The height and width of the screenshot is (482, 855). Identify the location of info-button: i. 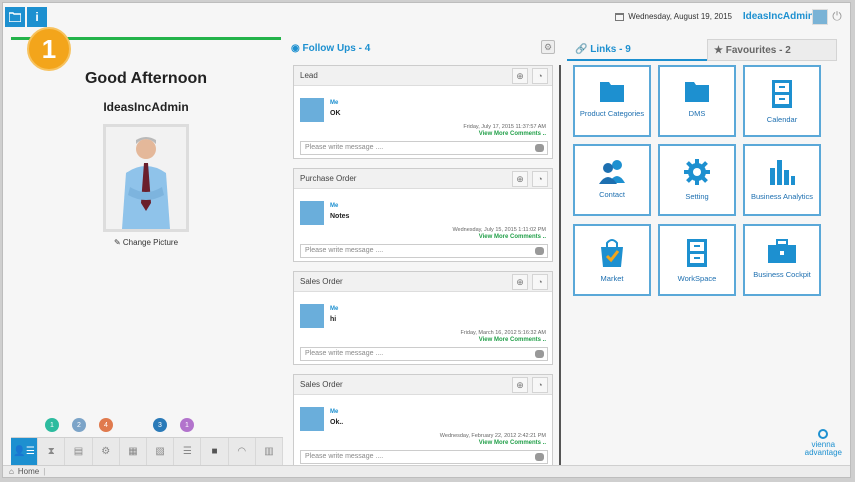
(37, 17).